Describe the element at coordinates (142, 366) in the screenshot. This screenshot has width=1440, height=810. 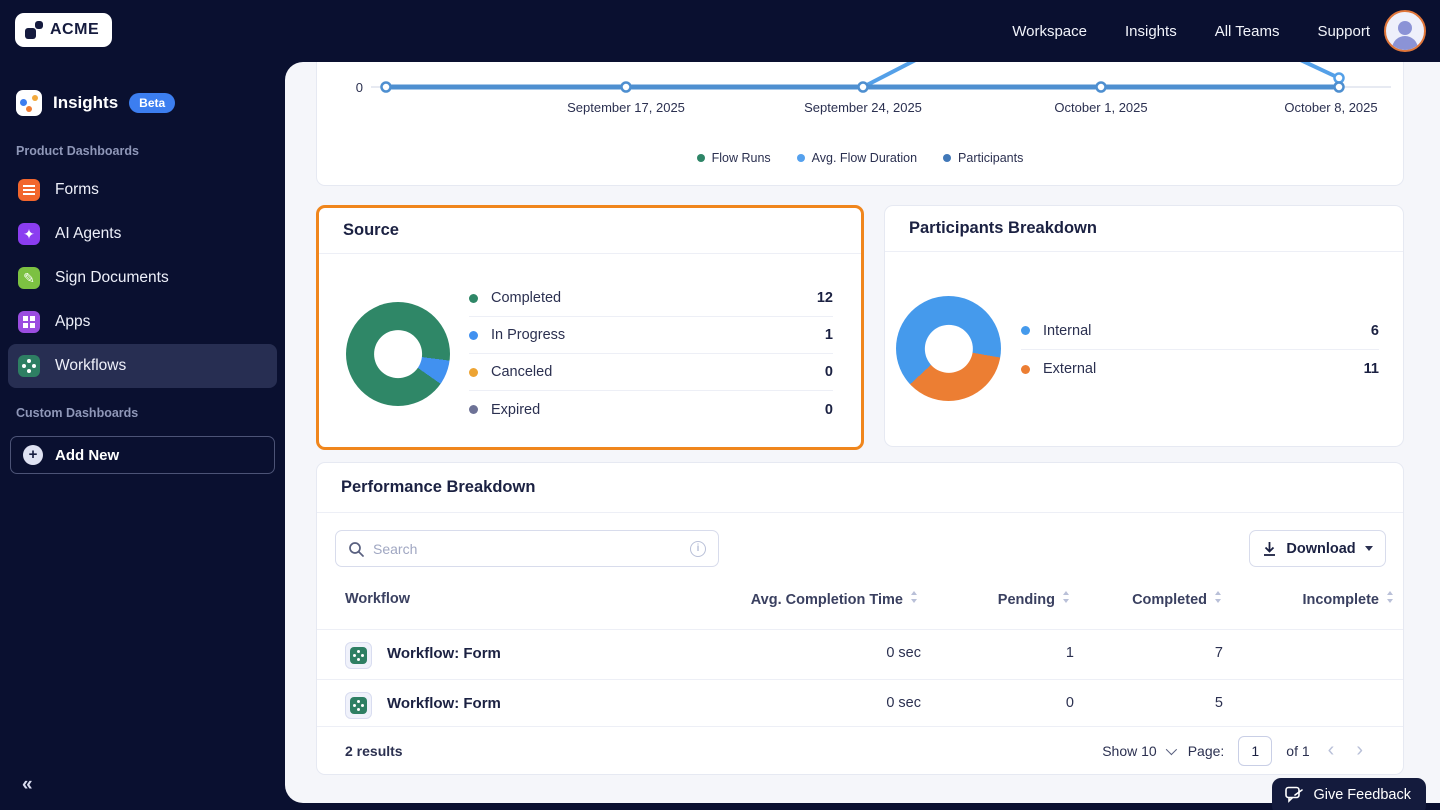
I see `sidebar-item-workflows: Workflows` at that location.